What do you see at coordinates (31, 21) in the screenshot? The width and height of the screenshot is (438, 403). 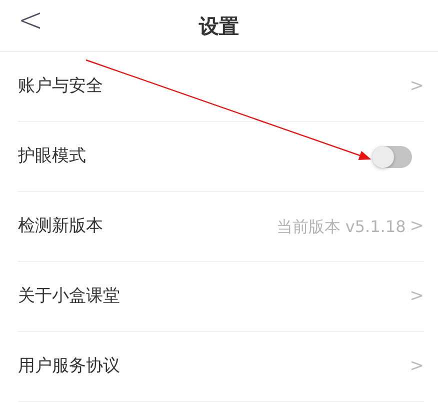 I see `back-button: <` at bounding box center [31, 21].